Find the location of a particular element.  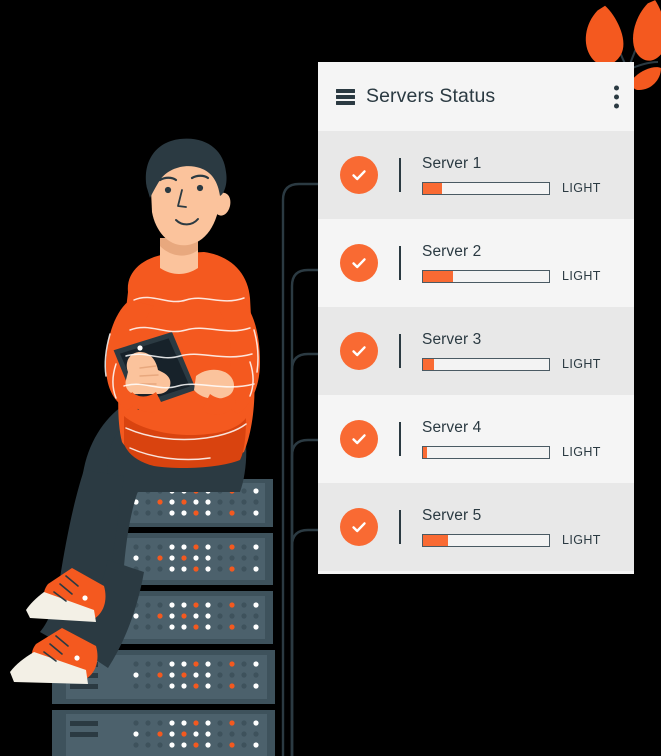

server-name: Server 1 is located at coordinates (452, 163).